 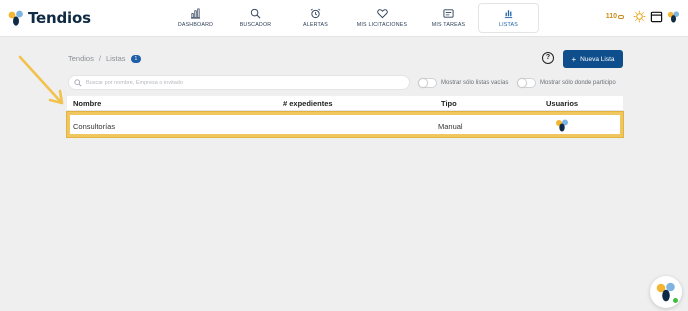 I want to click on nav-label: LISTAS, so click(x=508, y=25).